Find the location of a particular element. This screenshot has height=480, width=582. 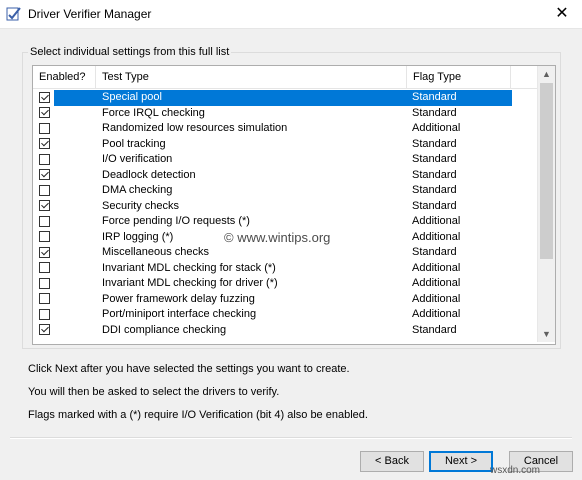

corner-watermark: wsxdn.com is located at coordinates (515, 470).